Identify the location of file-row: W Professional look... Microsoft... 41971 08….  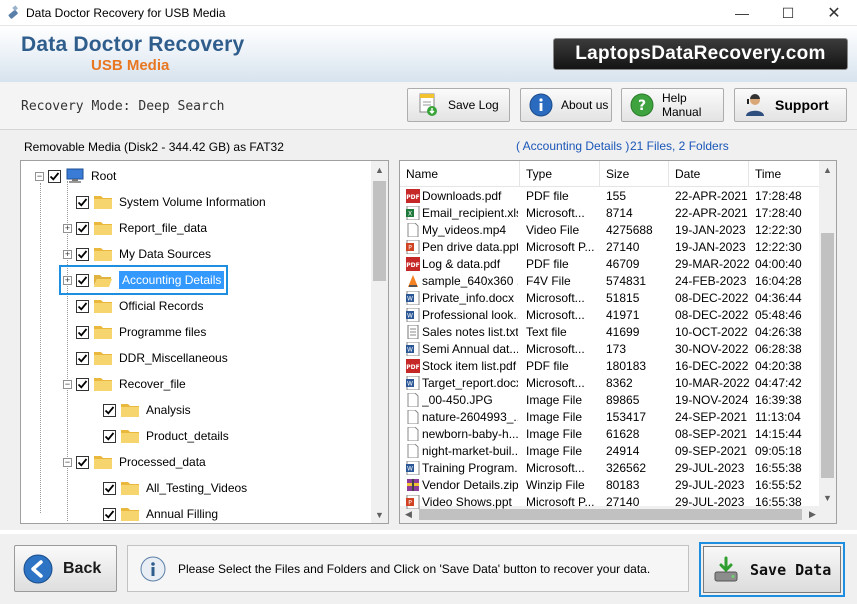
(610, 315).